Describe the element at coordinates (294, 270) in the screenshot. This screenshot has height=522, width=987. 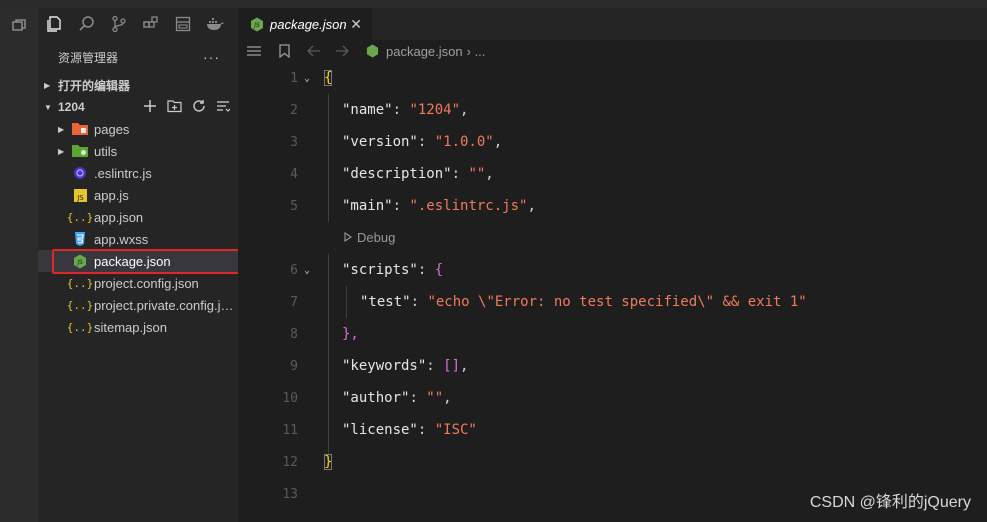
I see `line-number: 6` at that location.